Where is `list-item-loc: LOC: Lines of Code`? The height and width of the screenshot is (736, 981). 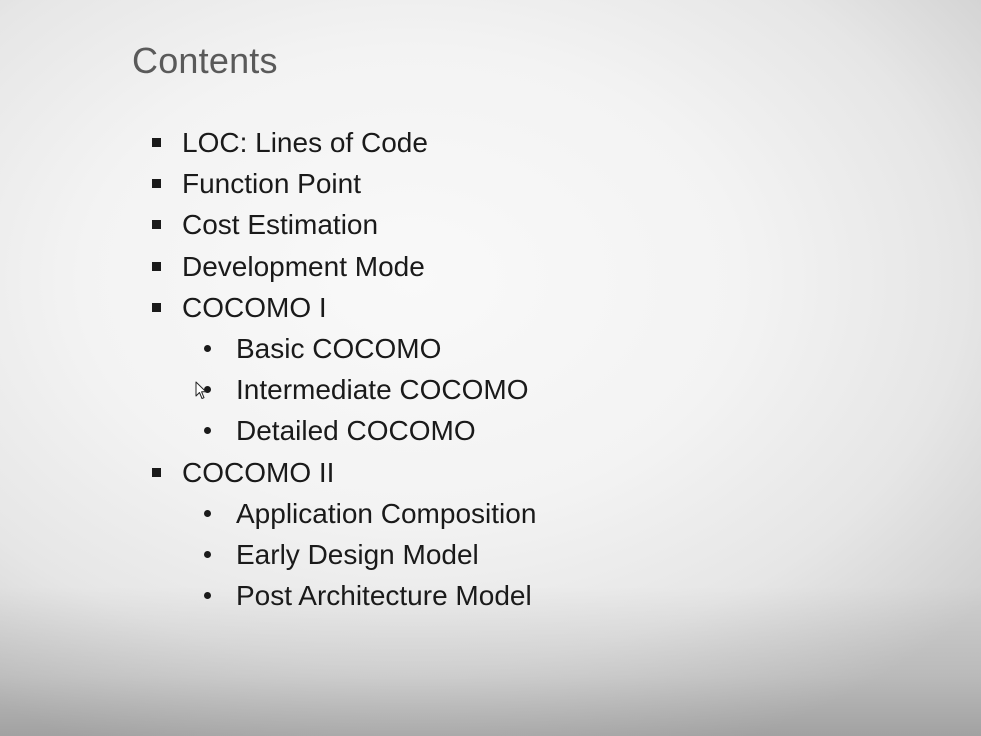 list-item-loc: LOC: Lines of Code is located at coordinates (343, 142).